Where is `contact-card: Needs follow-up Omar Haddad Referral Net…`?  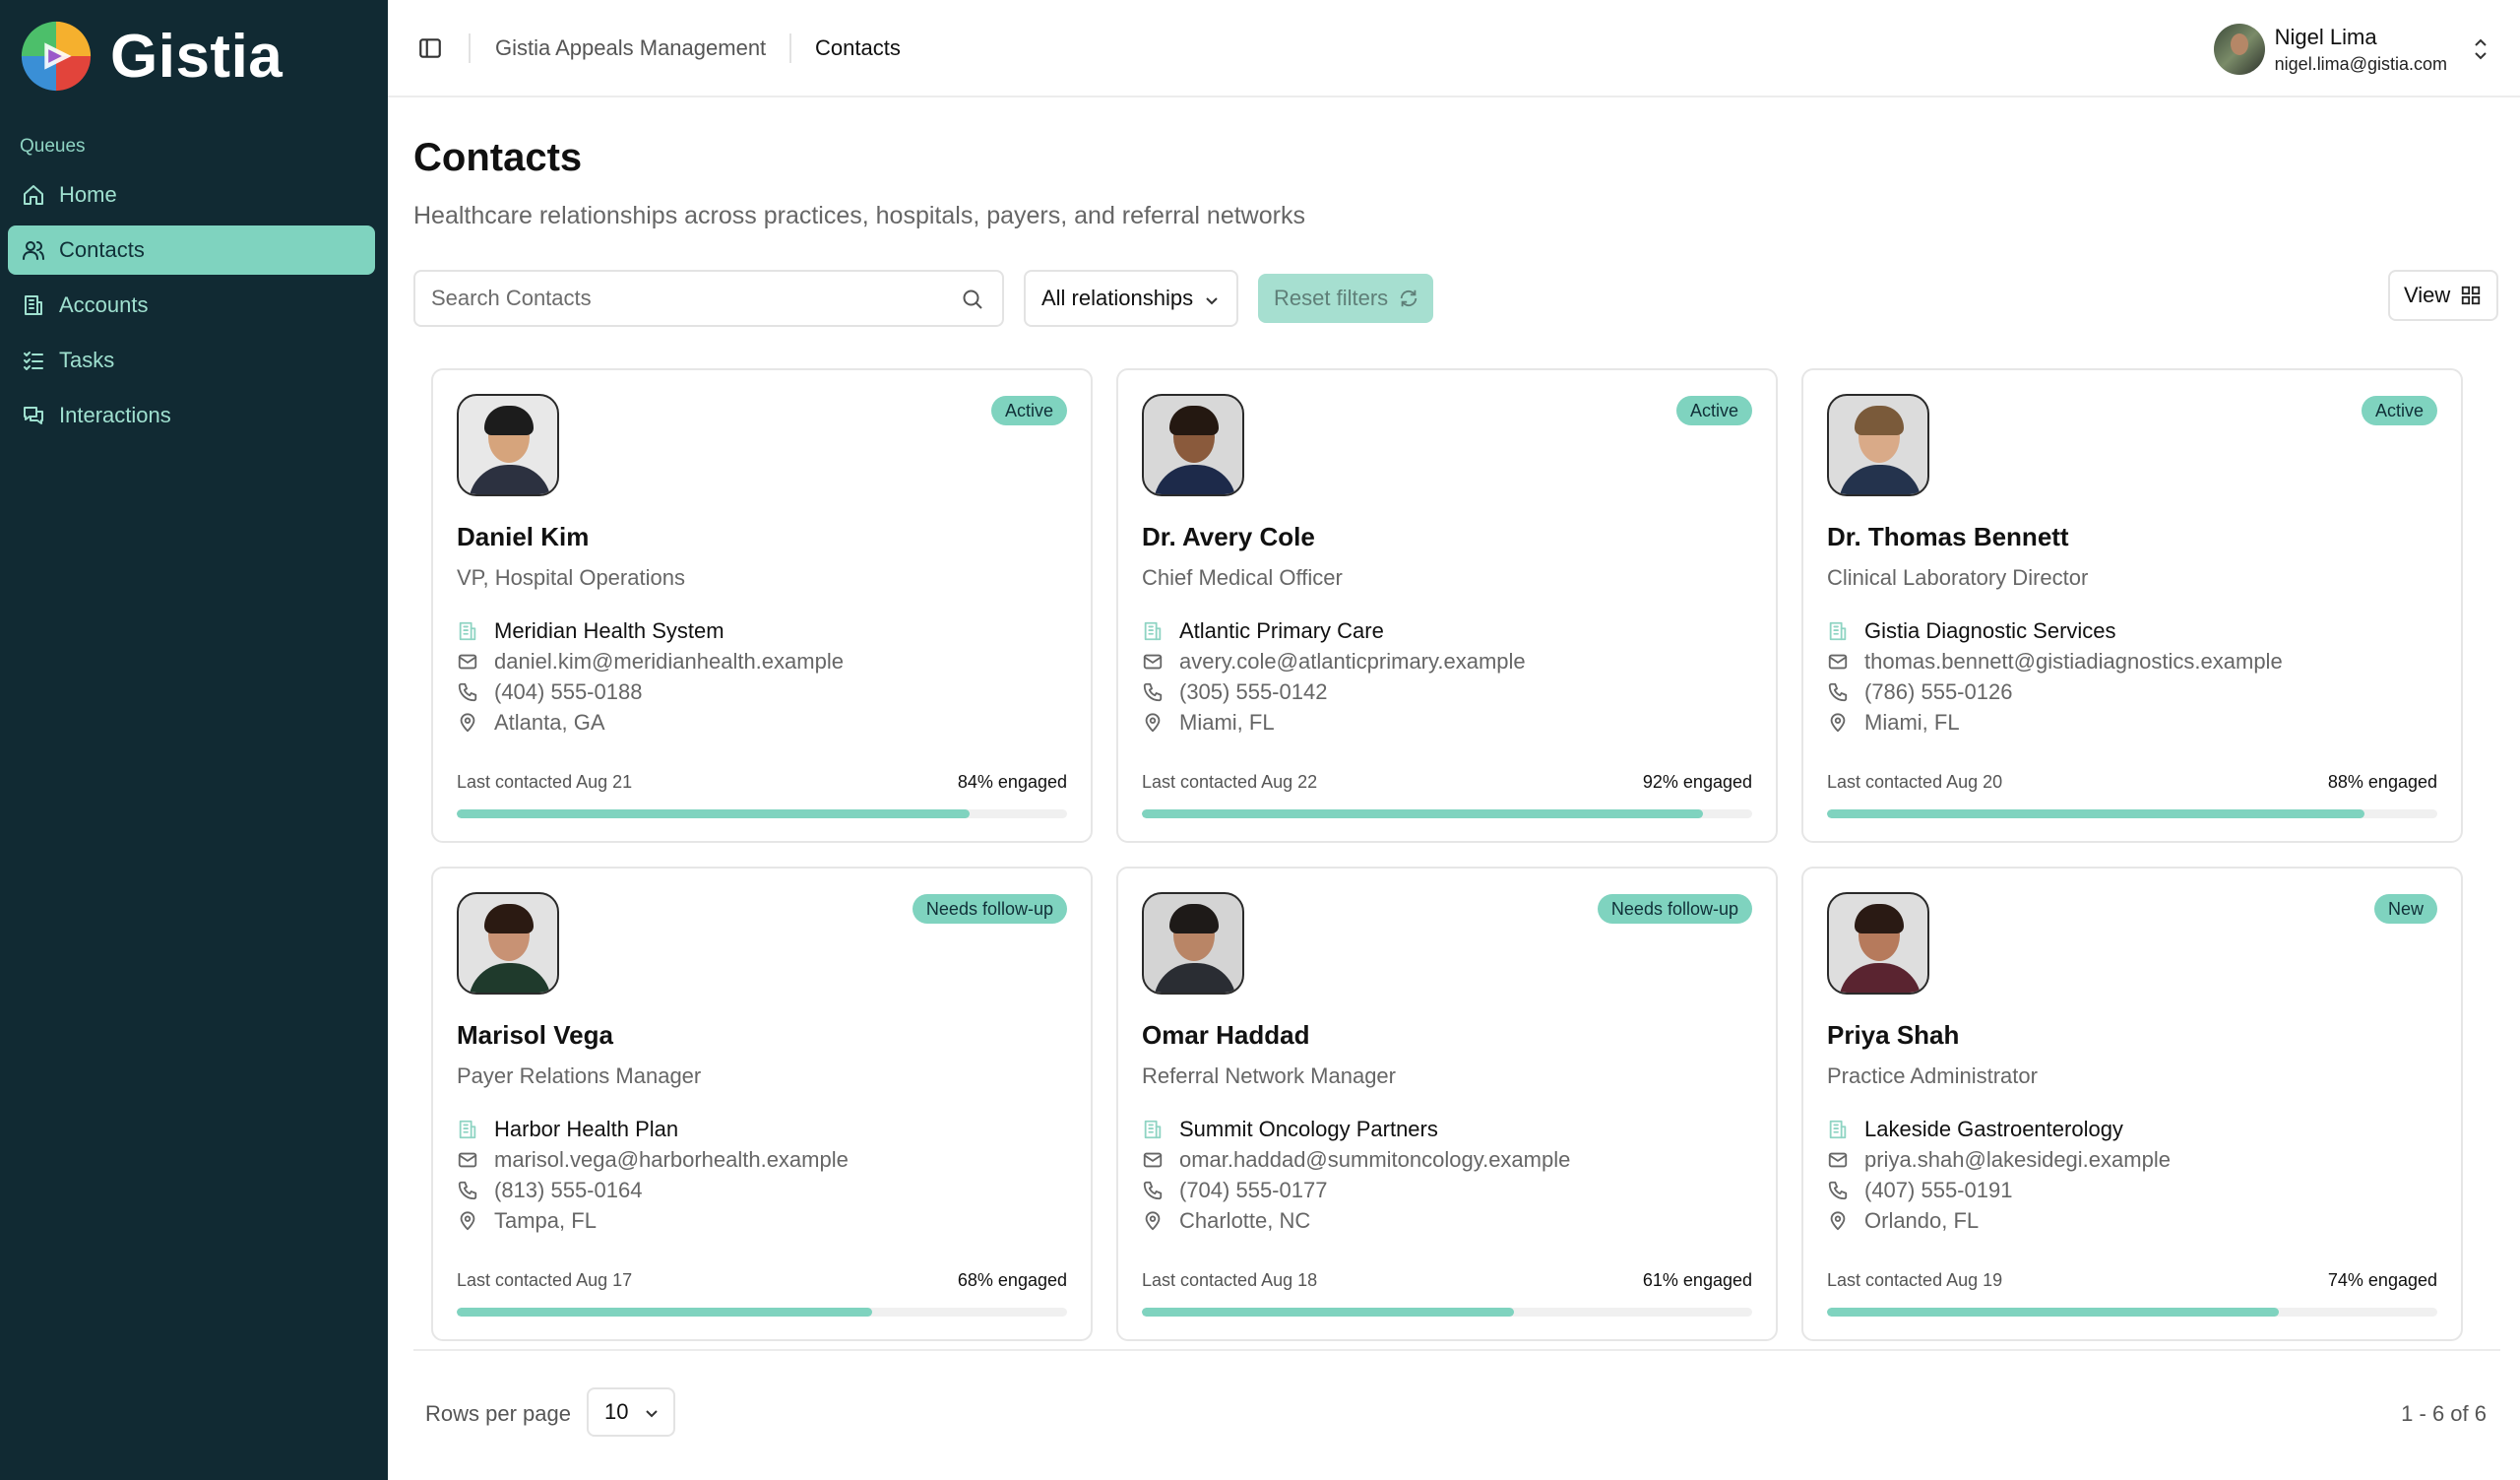
contact-card: Needs follow-up Omar Haddad Referral Net… is located at coordinates (1447, 1104).